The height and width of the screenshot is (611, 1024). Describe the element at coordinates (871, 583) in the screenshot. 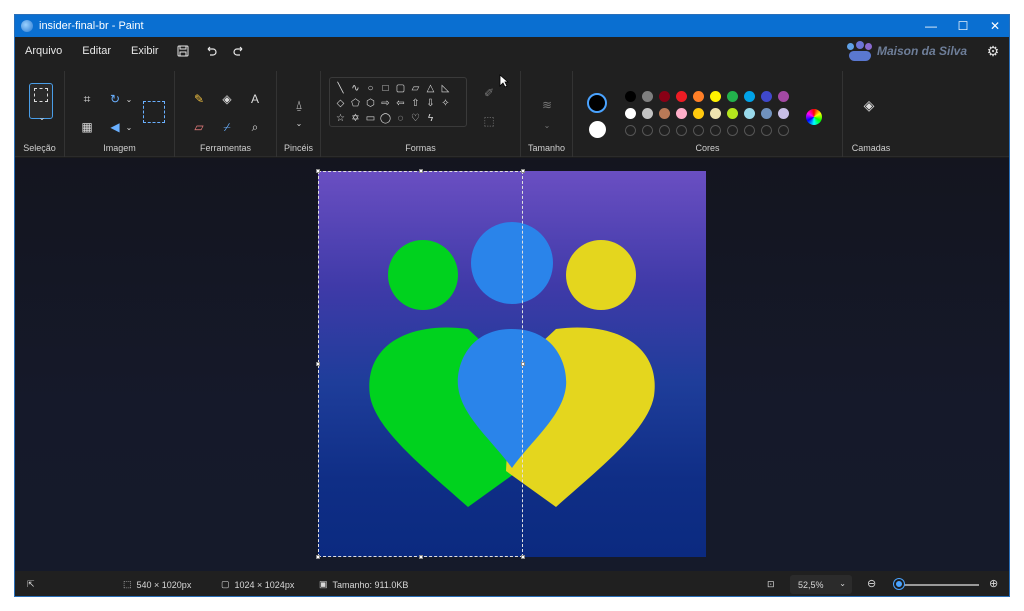

I see `zoom-out-icon: ⊖` at that location.